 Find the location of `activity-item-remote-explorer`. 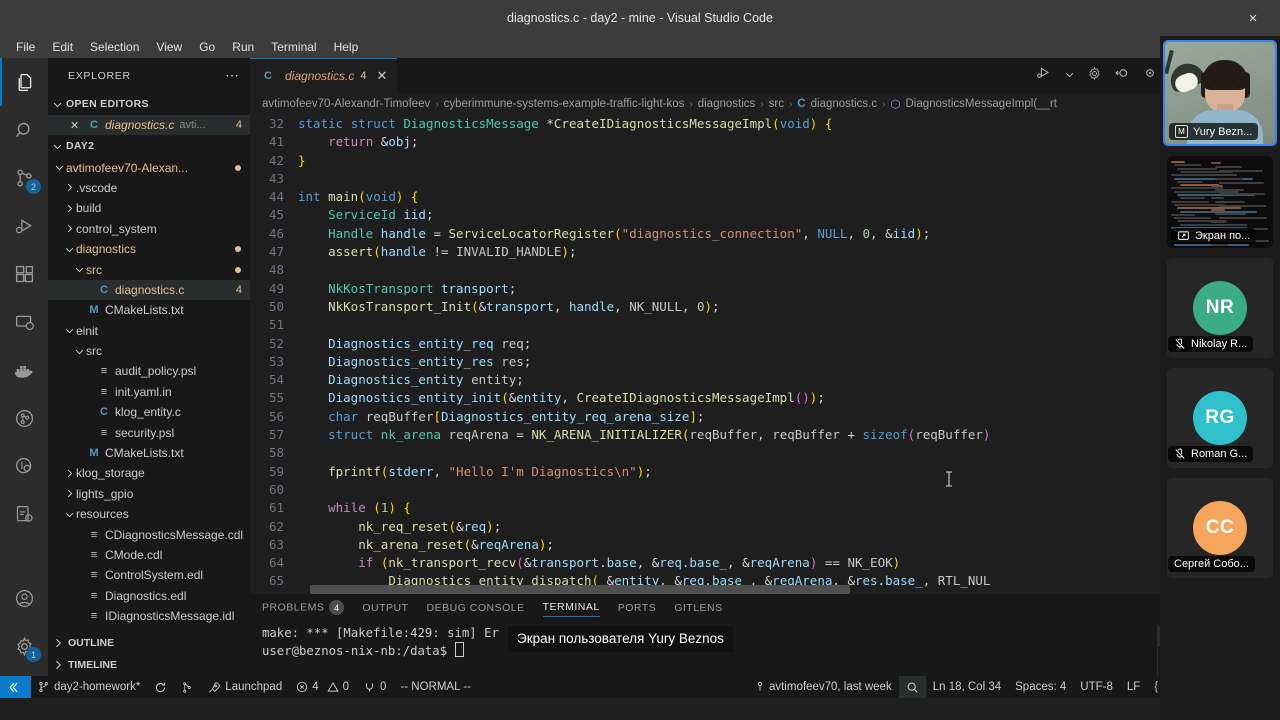

activity-item-remote-explorer is located at coordinates (24, 322).